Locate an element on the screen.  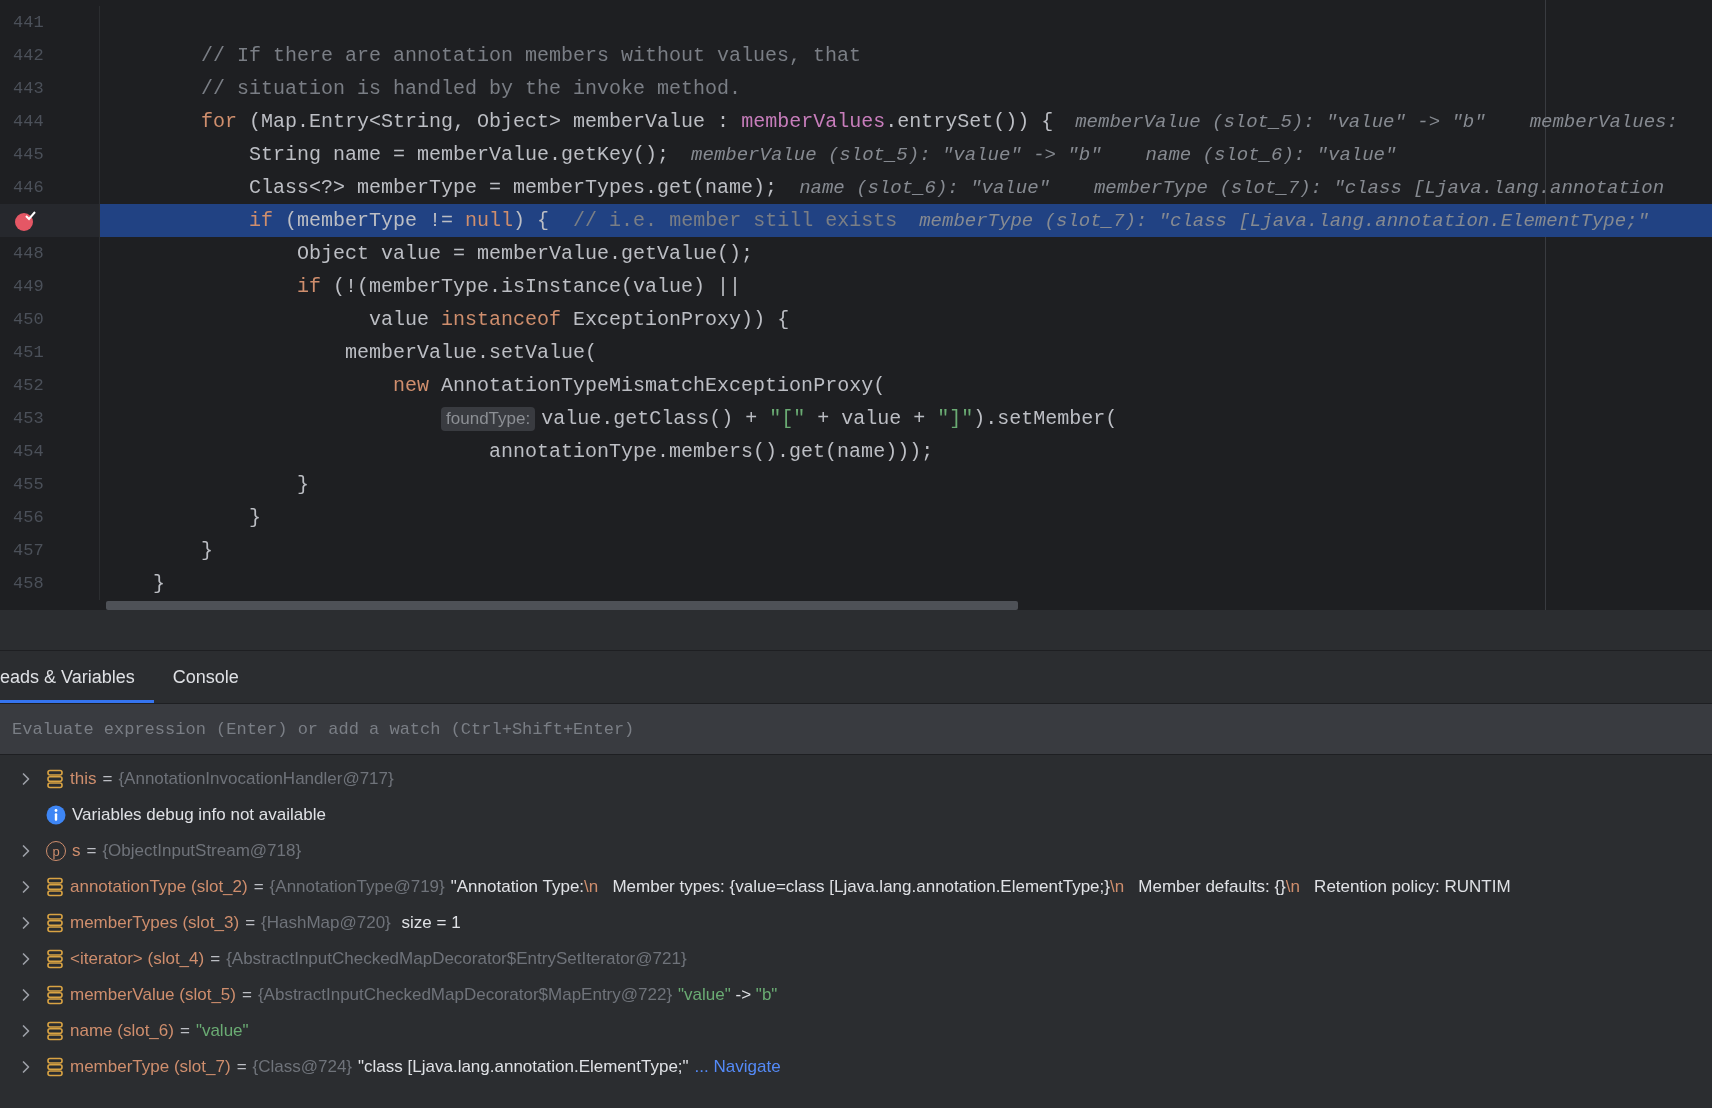
variable-name: this is located at coordinates (83, 779).